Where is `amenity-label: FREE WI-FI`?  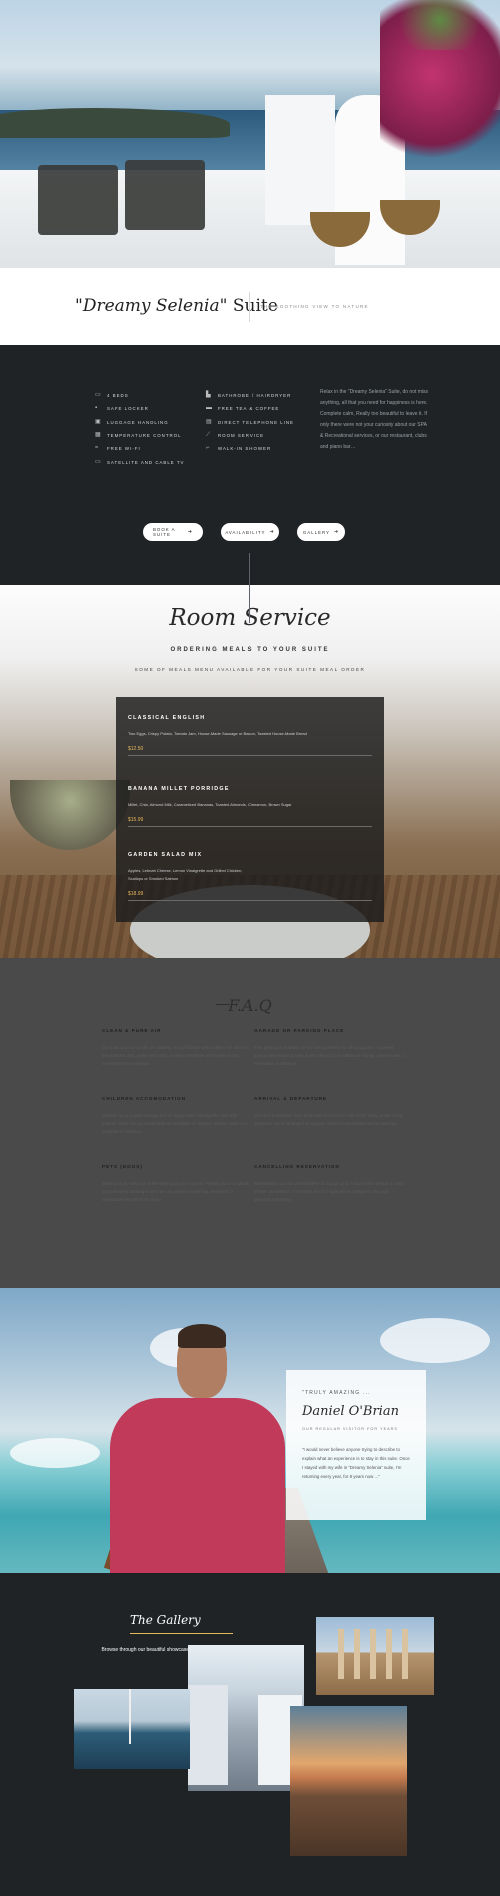
amenity-label: FREE WI-FI is located at coordinates (124, 449).